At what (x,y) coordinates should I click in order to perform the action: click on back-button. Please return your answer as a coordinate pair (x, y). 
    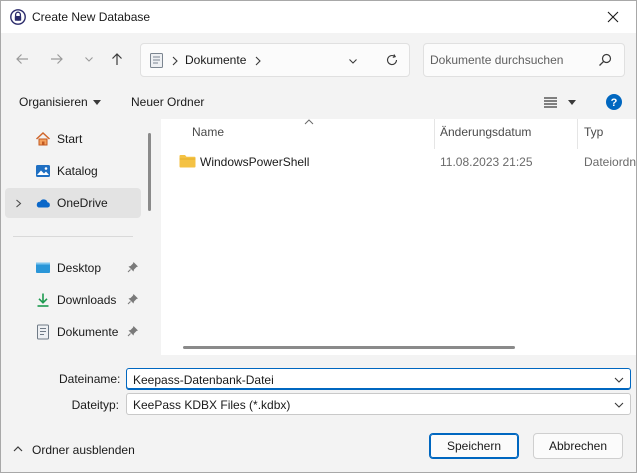
    Looking at the image, I should click on (22, 59).